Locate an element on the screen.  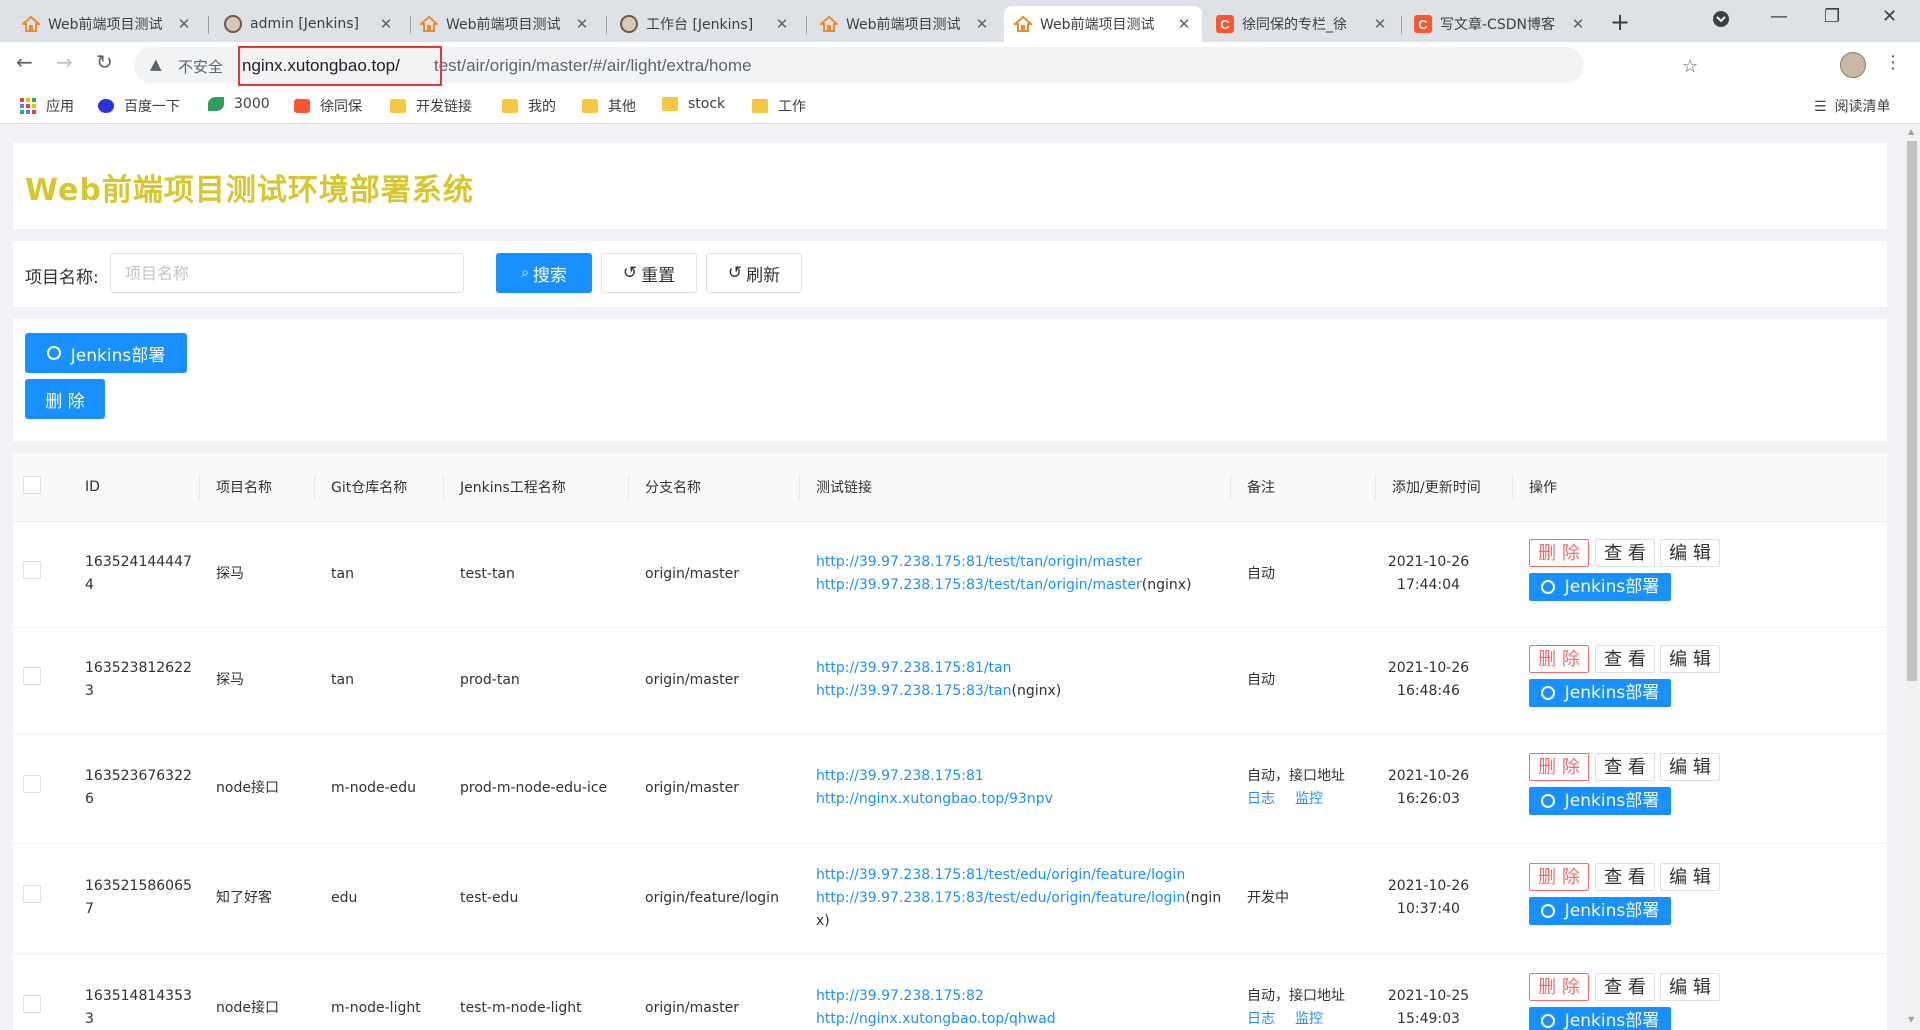
column-header: Git仓库名称 is located at coordinates (378, 487).